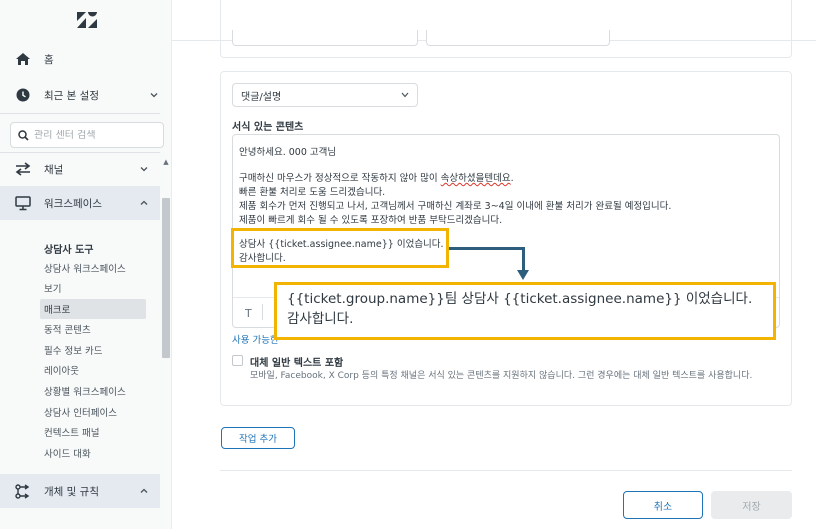 Image resolution: width=816 pixels, height=529 pixels. What do you see at coordinates (86, 59) in the screenshot?
I see `sidebar-item-home: 홈` at bounding box center [86, 59].